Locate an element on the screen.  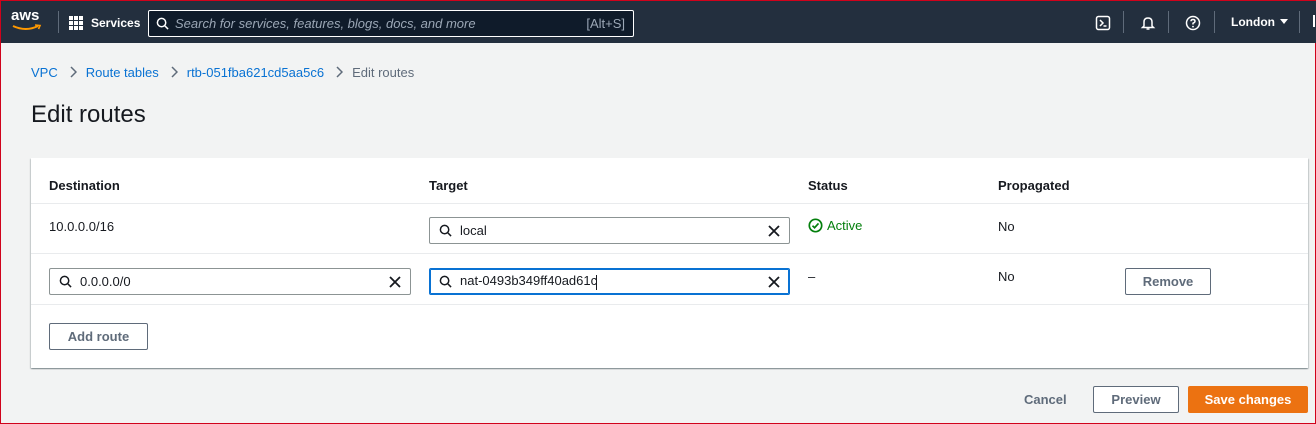
search-shortcut: [Alt+S] is located at coordinates (605, 23).